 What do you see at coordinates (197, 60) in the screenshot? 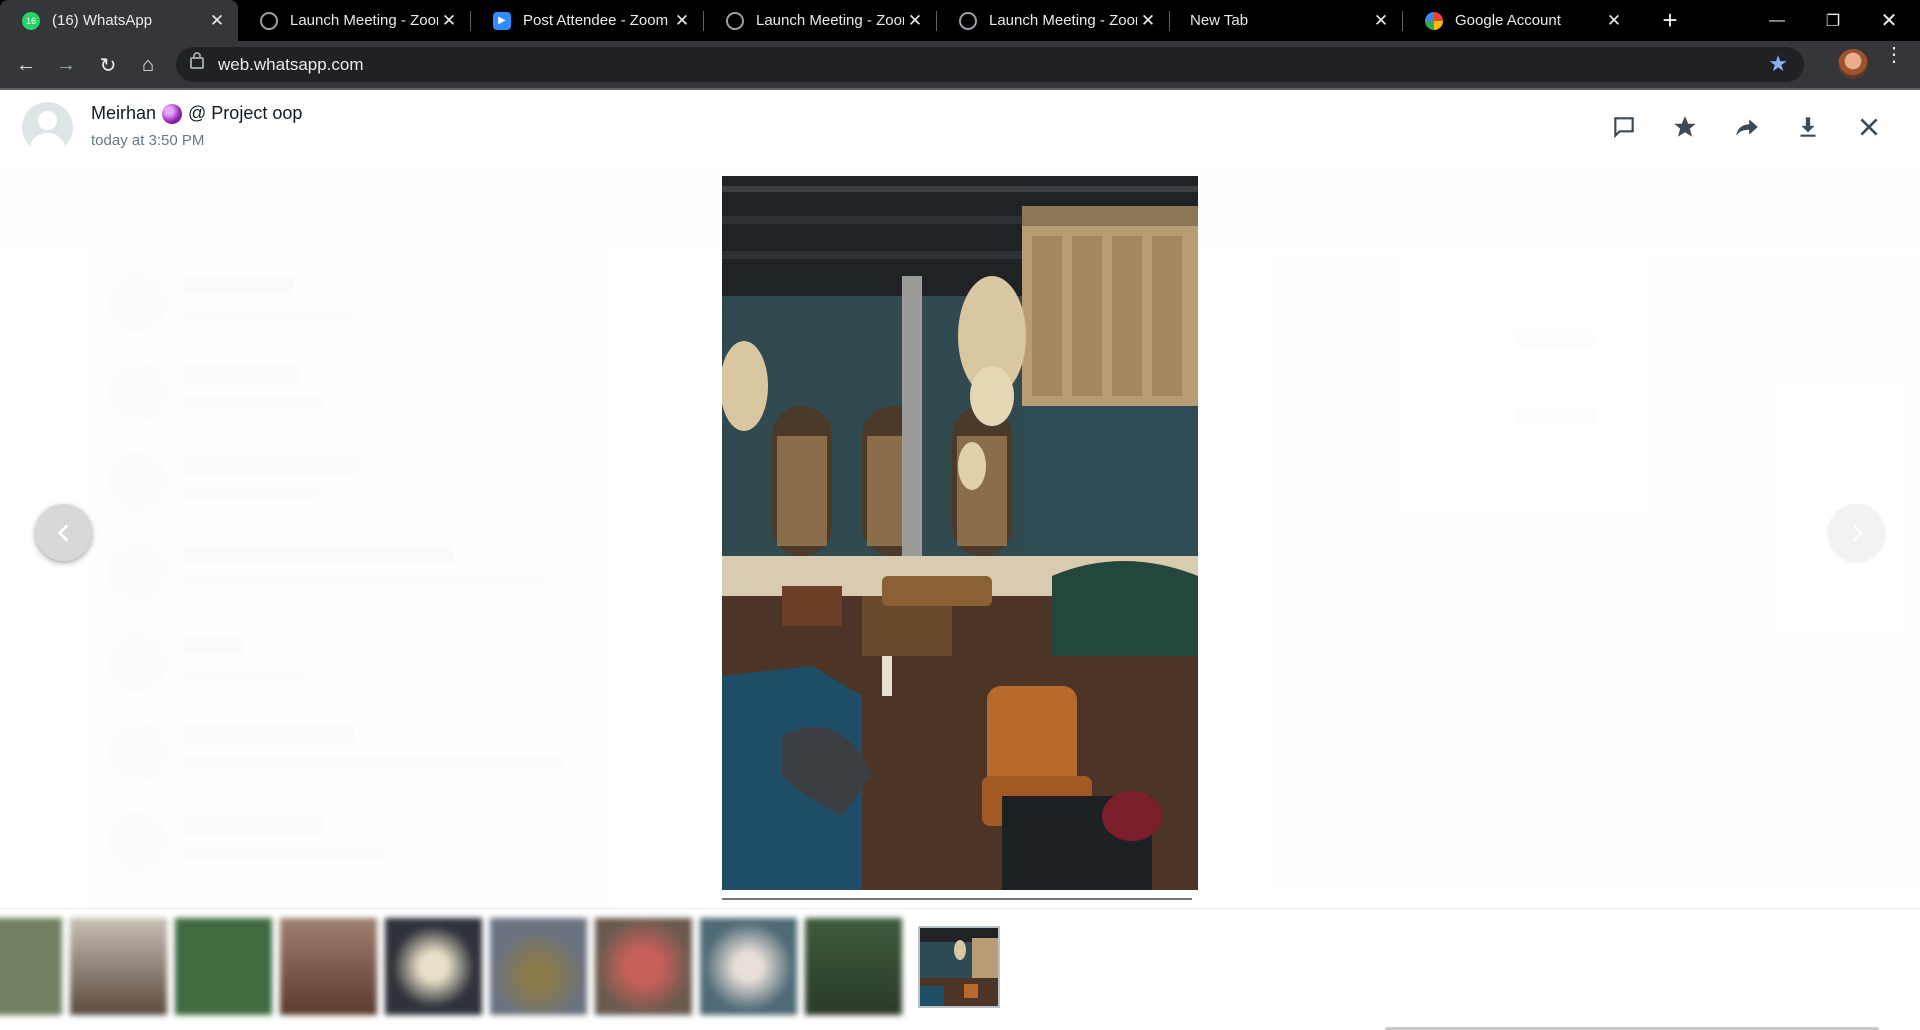
I see `lock-icon` at bounding box center [197, 60].